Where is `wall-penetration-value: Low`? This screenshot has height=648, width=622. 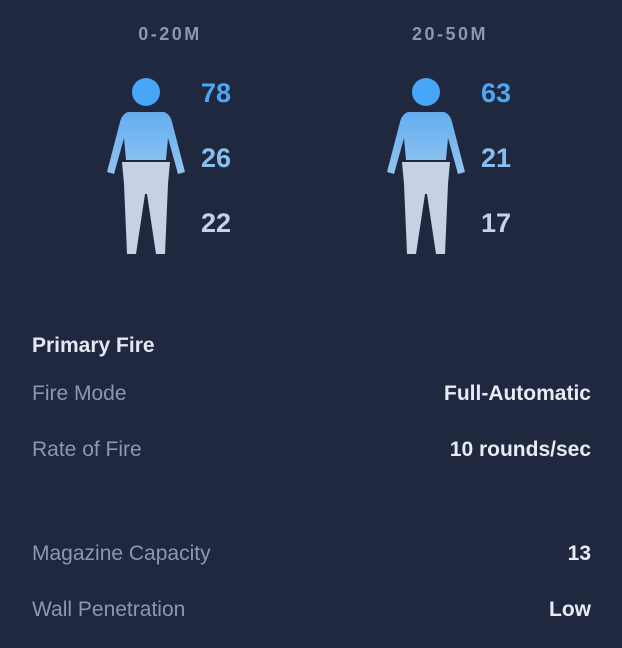
wall-penetration-value: Low is located at coordinates (570, 609).